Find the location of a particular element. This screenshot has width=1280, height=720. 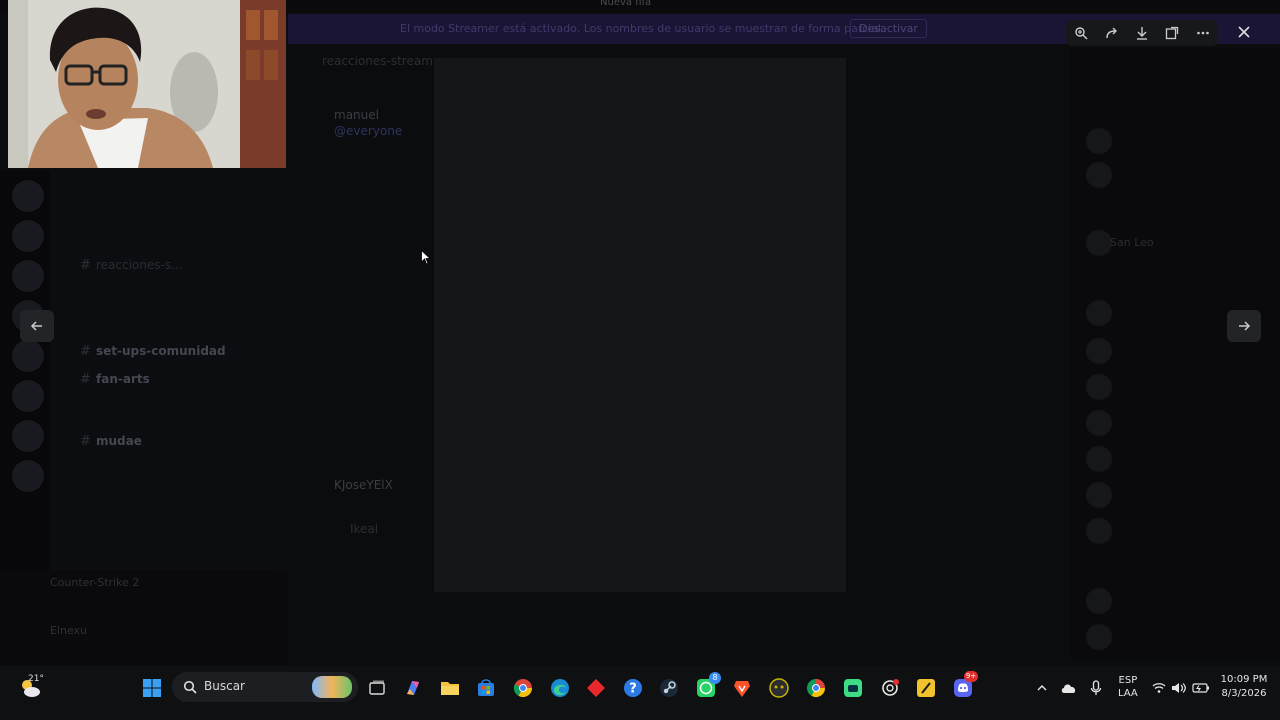

onedrive-icon is located at coordinates (1069, 688).